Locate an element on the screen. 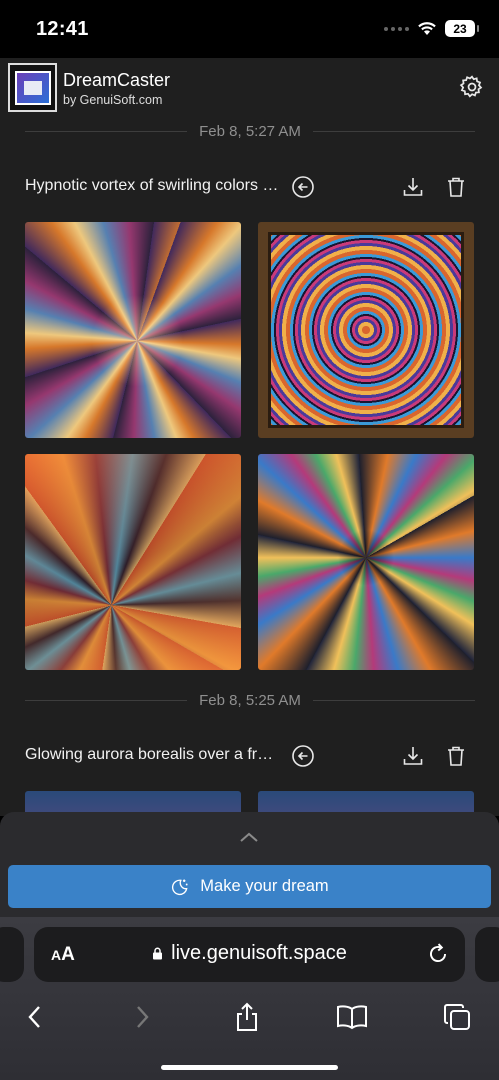 The height and width of the screenshot is (1080, 499). date-separator: Feb 8, 5:27 AM is located at coordinates (250, 131).